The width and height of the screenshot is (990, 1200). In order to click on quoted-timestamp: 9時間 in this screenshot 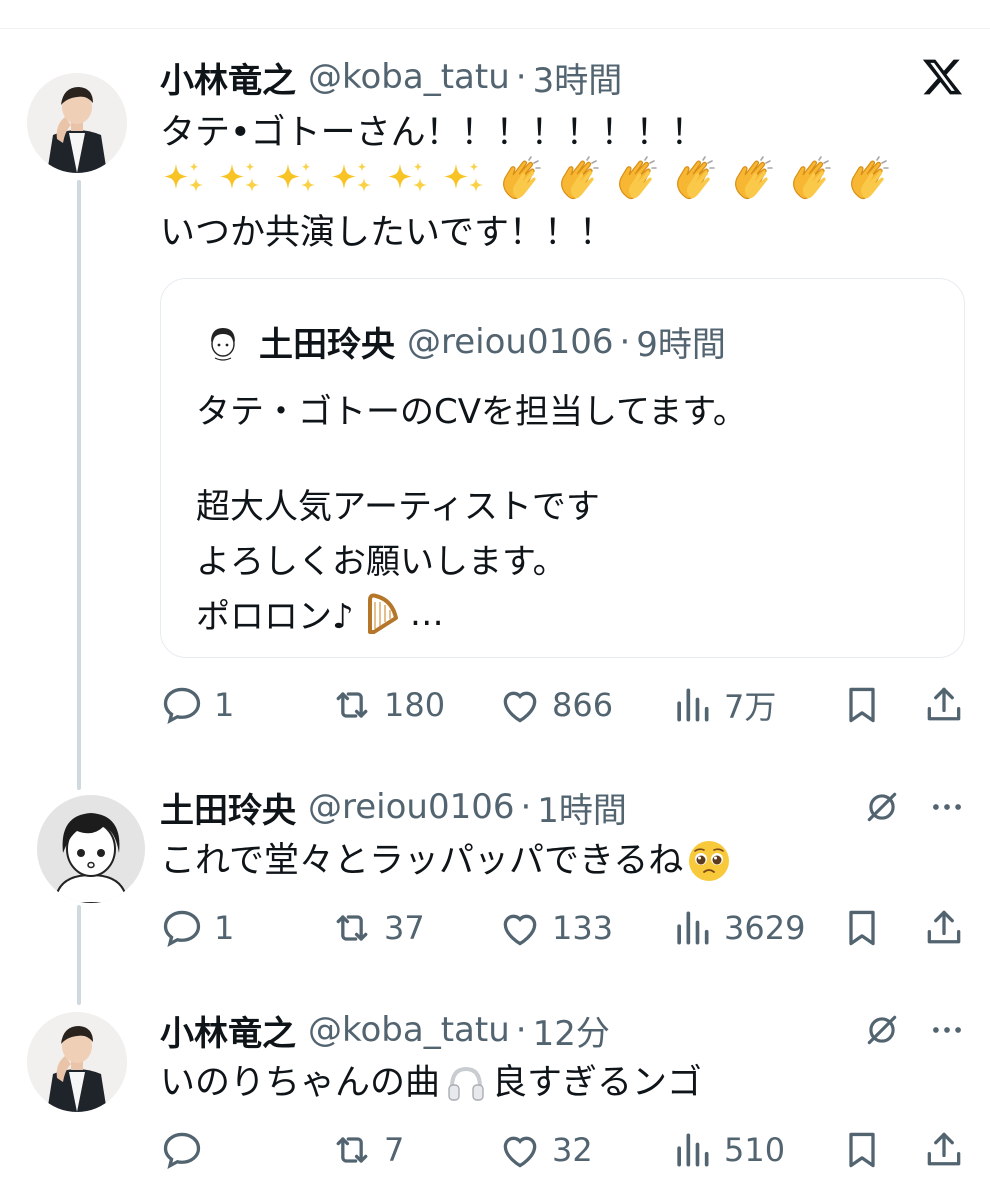, I will do `click(681, 345)`.